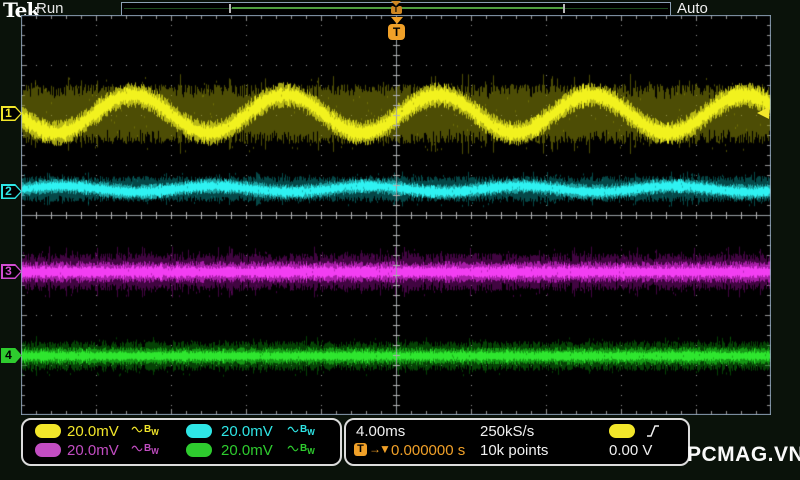 Image resolution: width=800 pixels, height=480 pixels. I want to click on record-trigger-t-icon: T, so click(396, 10).